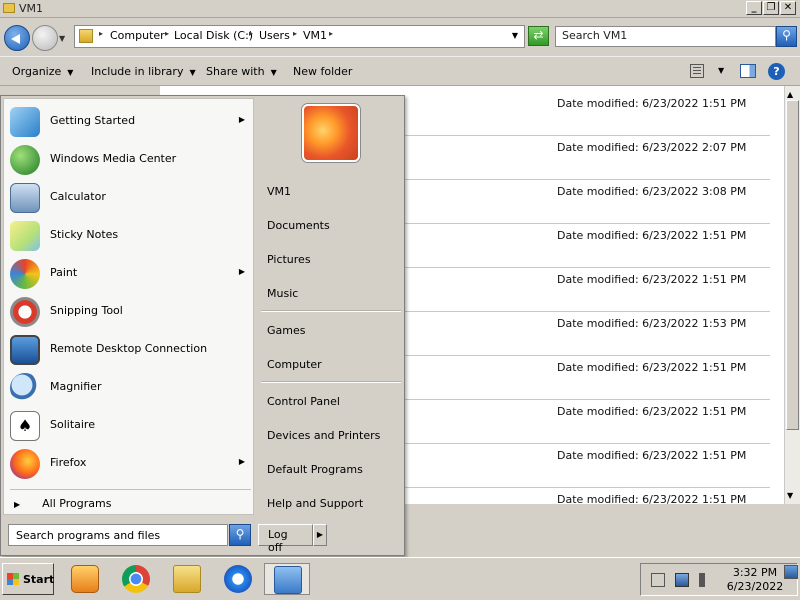 This screenshot has height=600, width=800. Describe the element at coordinates (755, 572) in the screenshot. I see `clock-time: 3:32 PM` at that location.